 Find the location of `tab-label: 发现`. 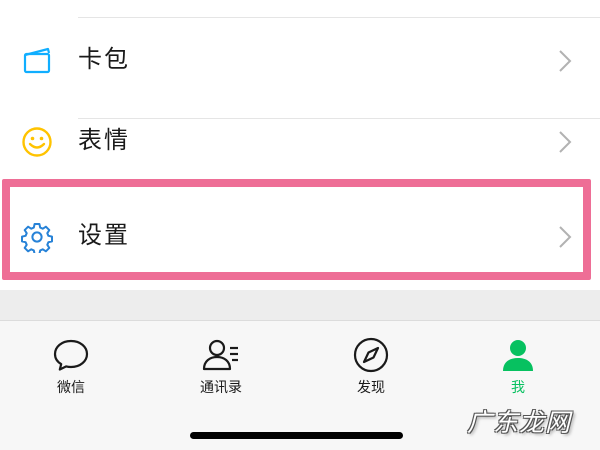

tab-label: 发现 is located at coordinates (371, 388).